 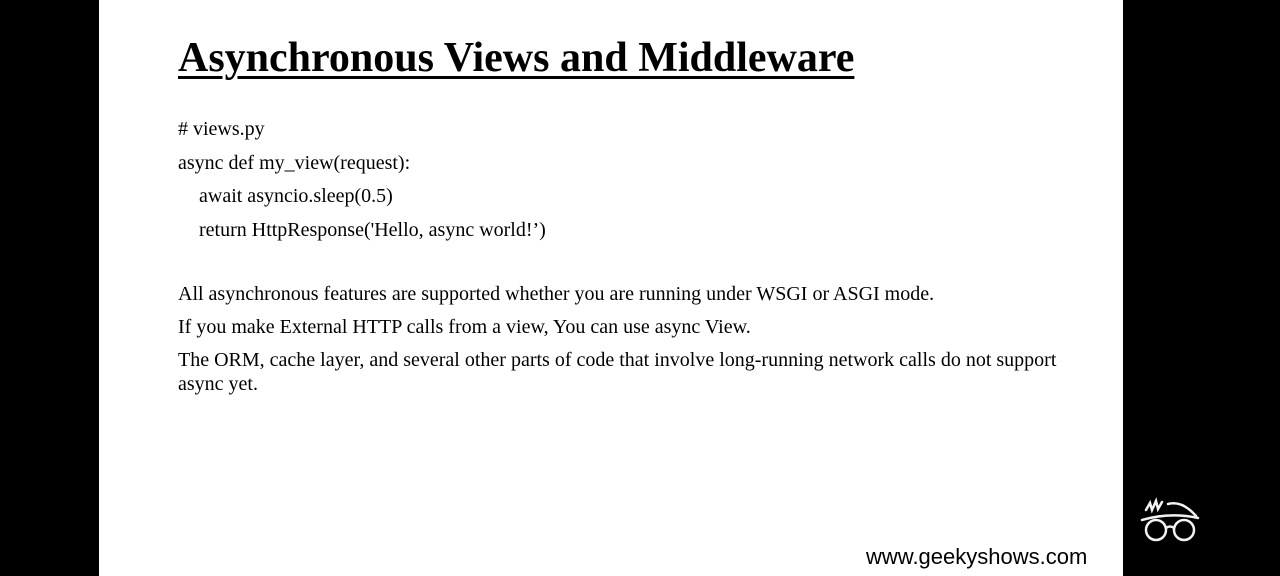 I want to click on website-watermark: www.geekyshows.com, so click(x=977, y=556).